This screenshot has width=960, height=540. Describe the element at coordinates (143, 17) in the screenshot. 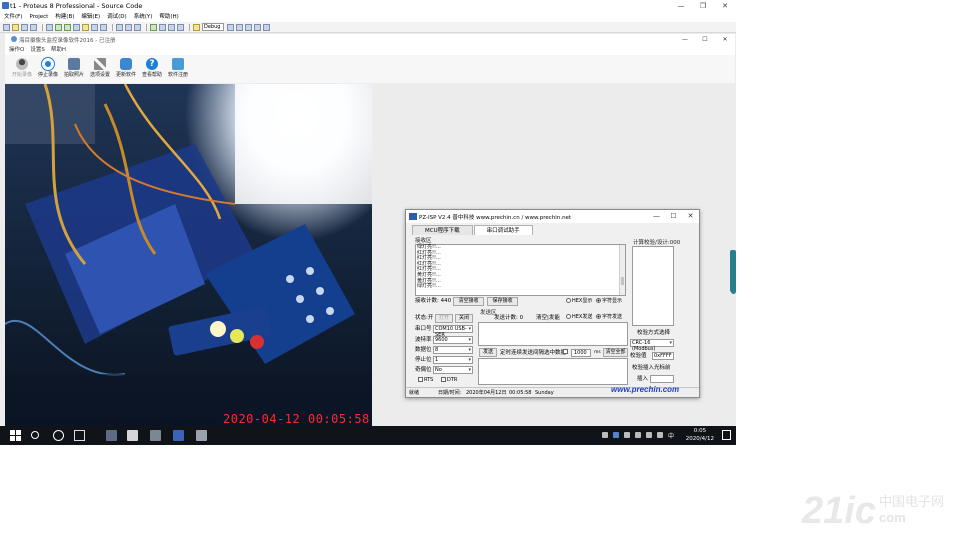

I see `menu-system: 系统(Y)` at that location.